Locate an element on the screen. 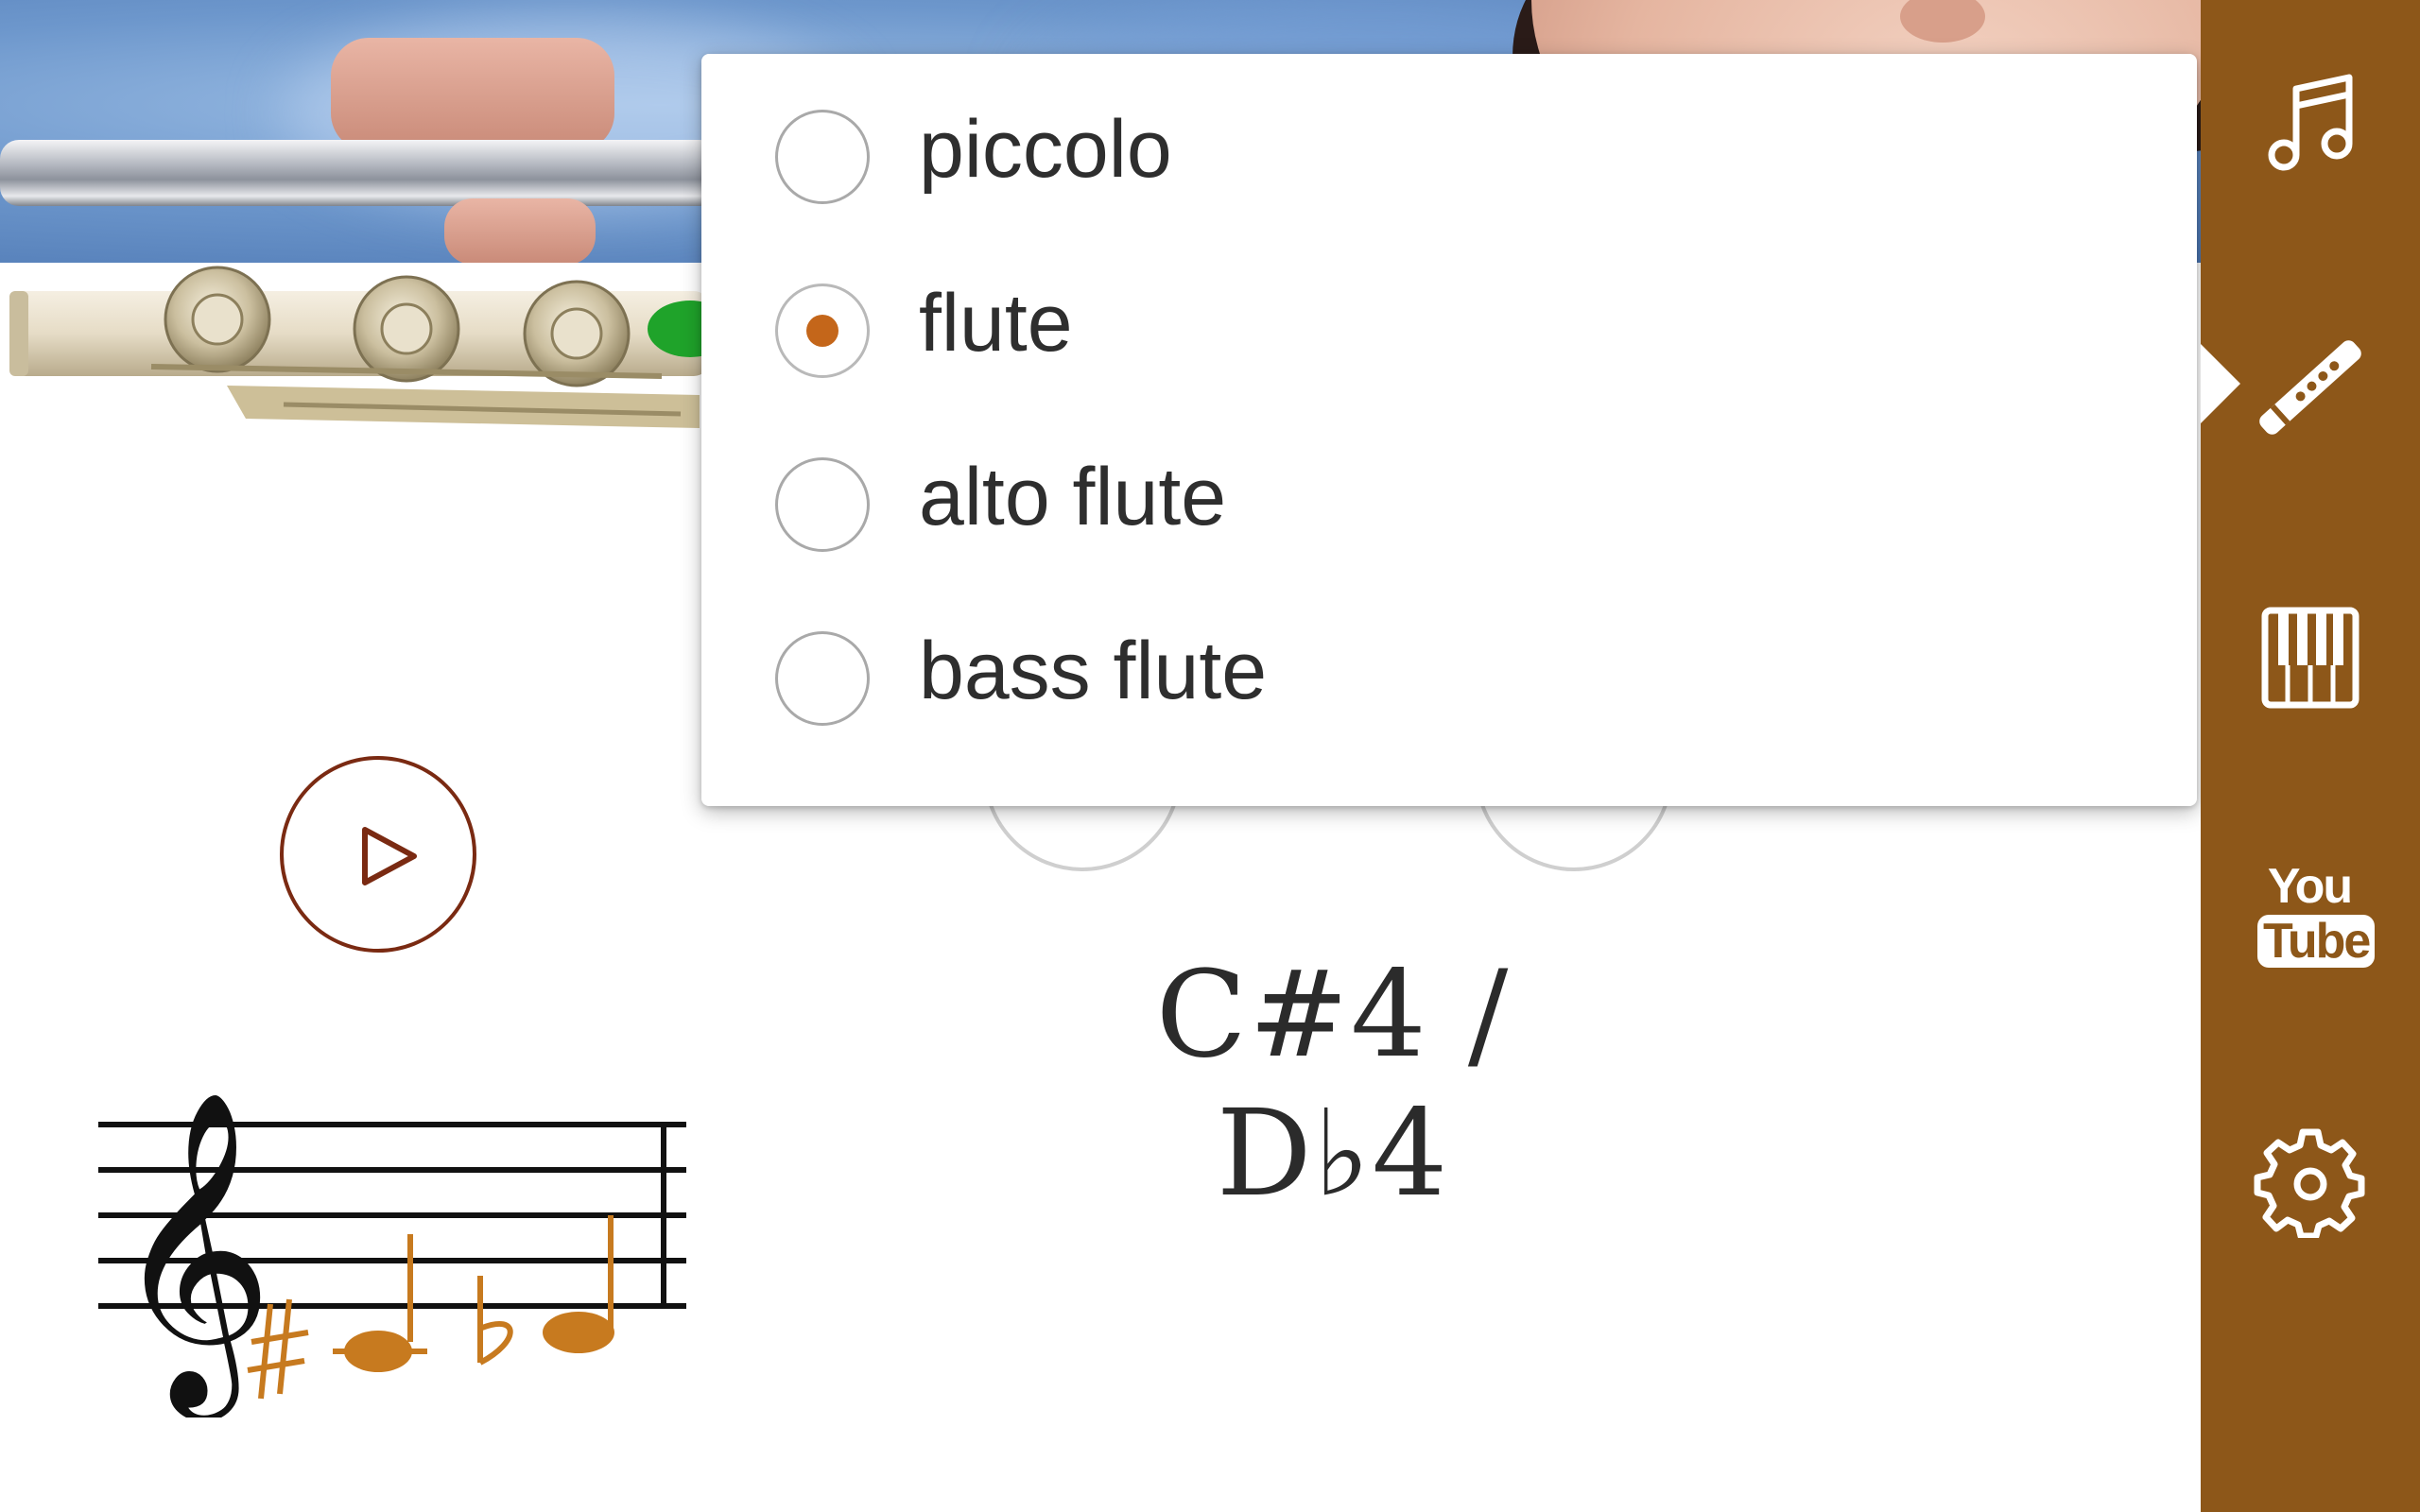  menu-item-label: piccolo is located at coordinates (1046, 149).